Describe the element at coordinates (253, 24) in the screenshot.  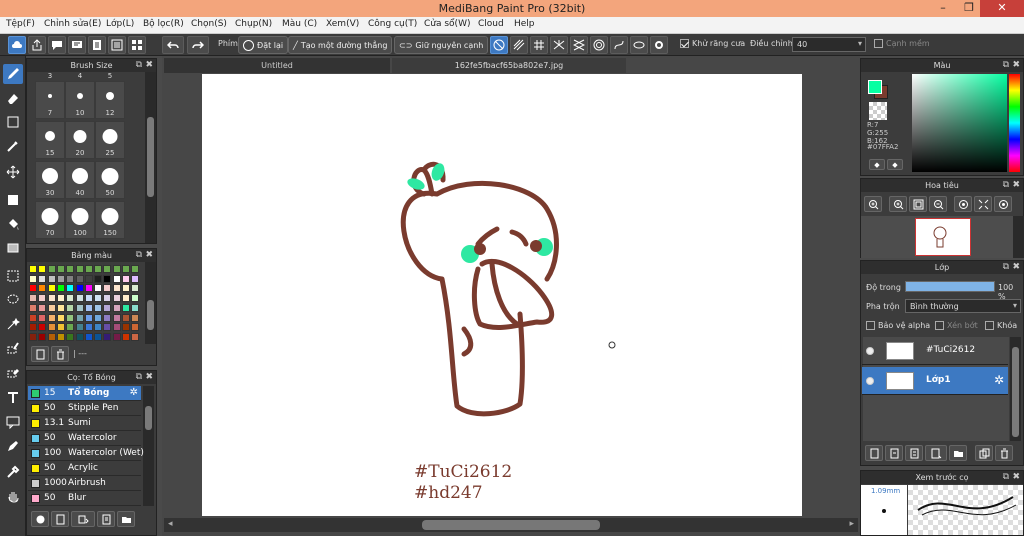
I see `menu-capture: Chụp(N)` at that location.